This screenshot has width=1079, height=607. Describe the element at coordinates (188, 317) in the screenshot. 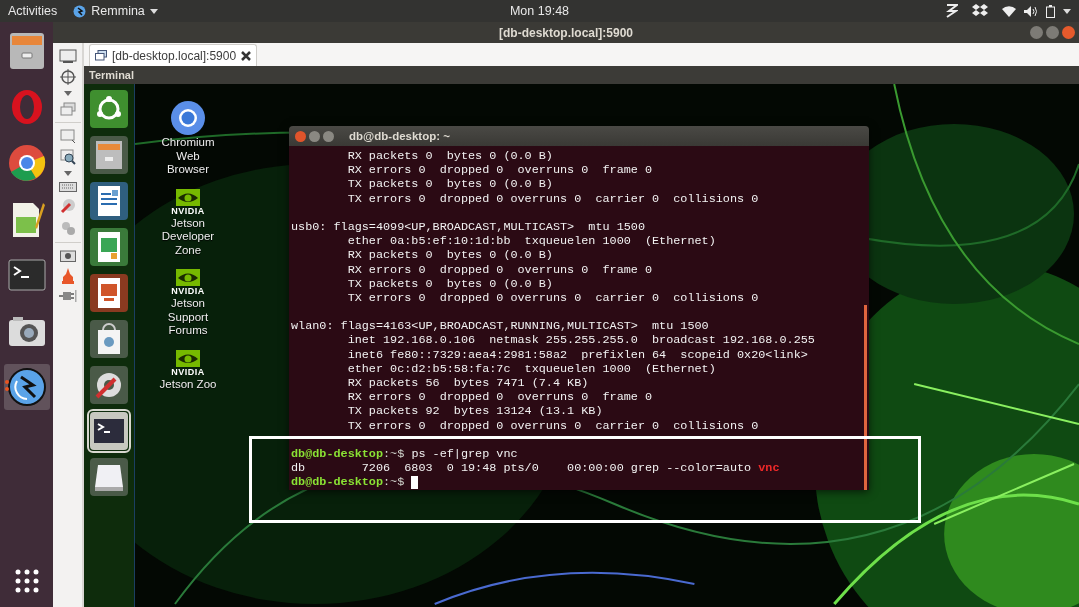

I see `desktop-icon-label: Jetson Support Forums` at that location.